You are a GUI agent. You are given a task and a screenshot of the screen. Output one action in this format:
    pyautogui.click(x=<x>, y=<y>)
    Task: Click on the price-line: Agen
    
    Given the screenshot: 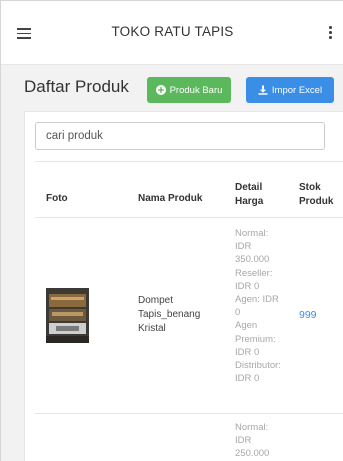 What is the action you would take?
    pyautogui.click(x=246, y=326)
    